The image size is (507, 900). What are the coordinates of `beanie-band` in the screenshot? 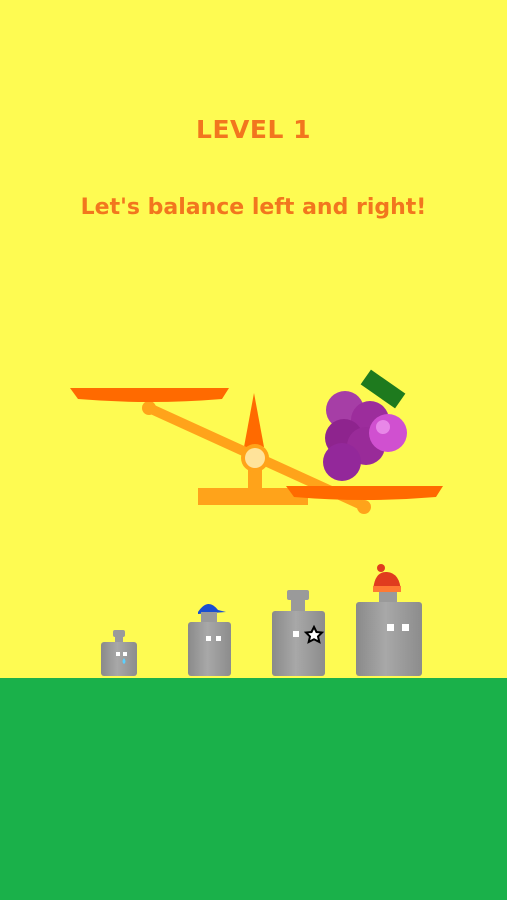 It's located at (387, 589).